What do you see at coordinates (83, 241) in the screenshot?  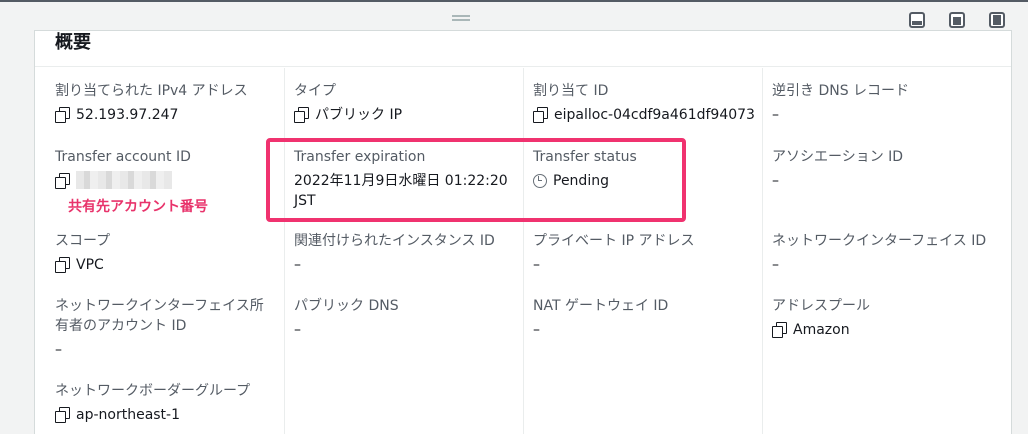 I see `field-label: スコープ` at bounding box center [83, 241].